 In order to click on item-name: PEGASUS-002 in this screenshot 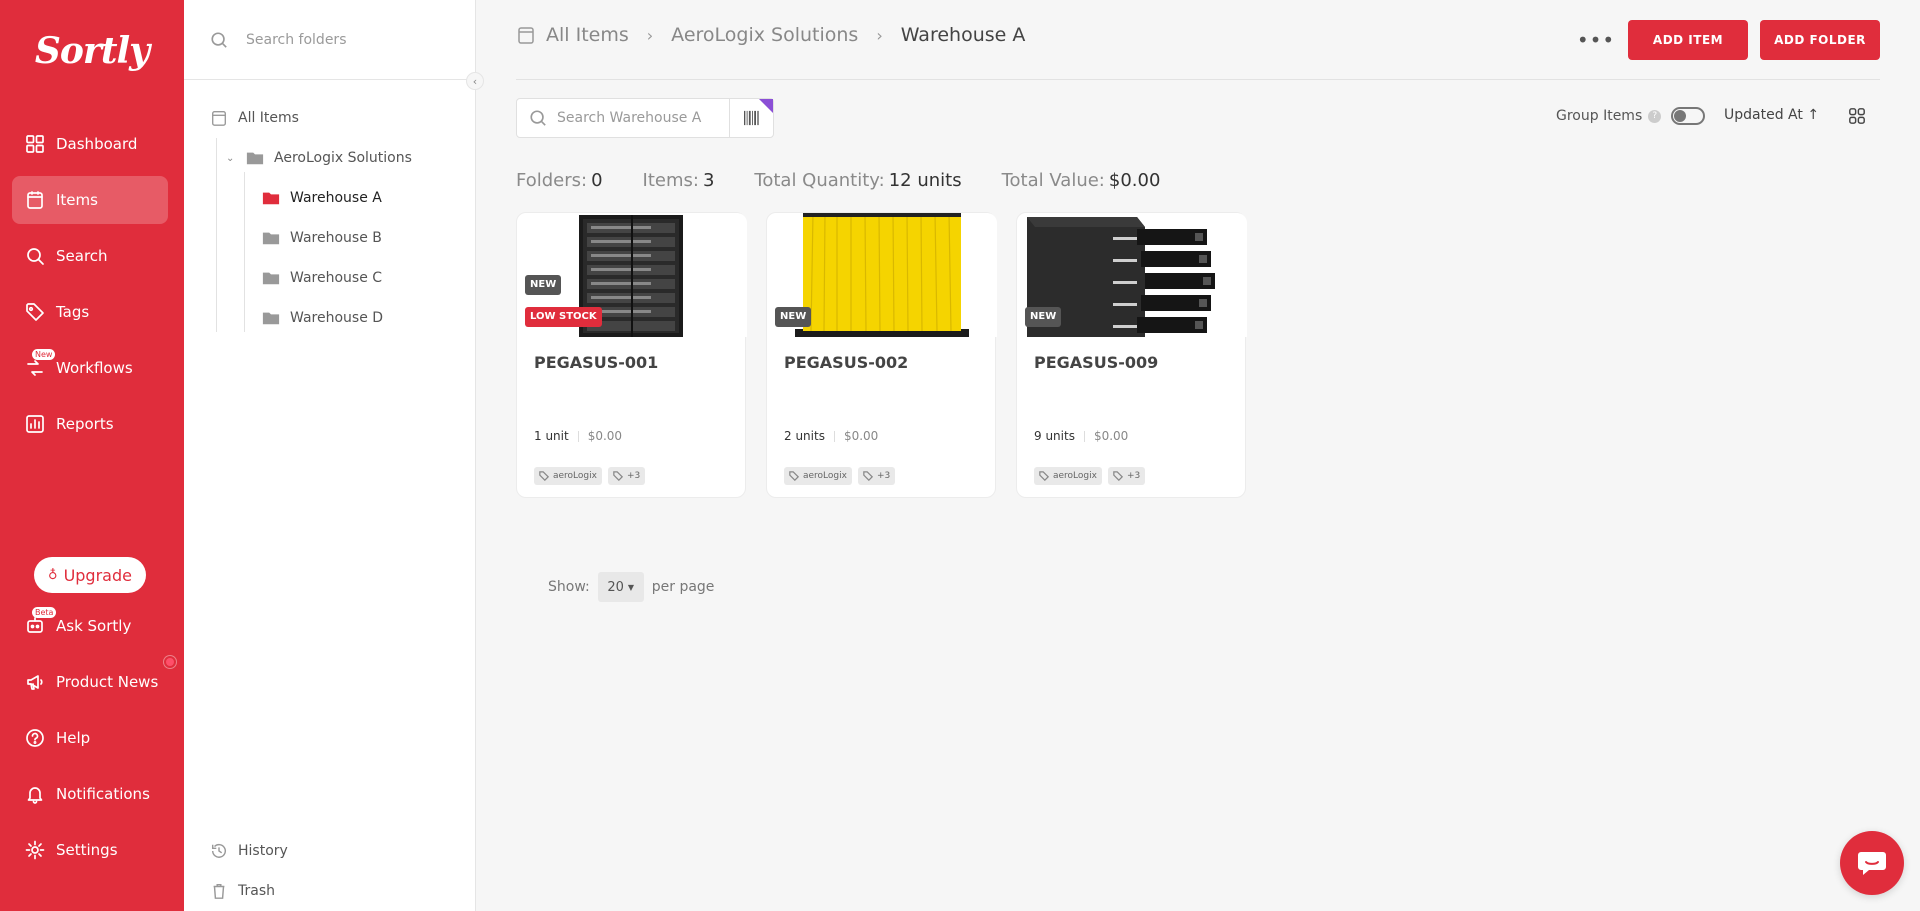, I will do `click(846, 362)`.